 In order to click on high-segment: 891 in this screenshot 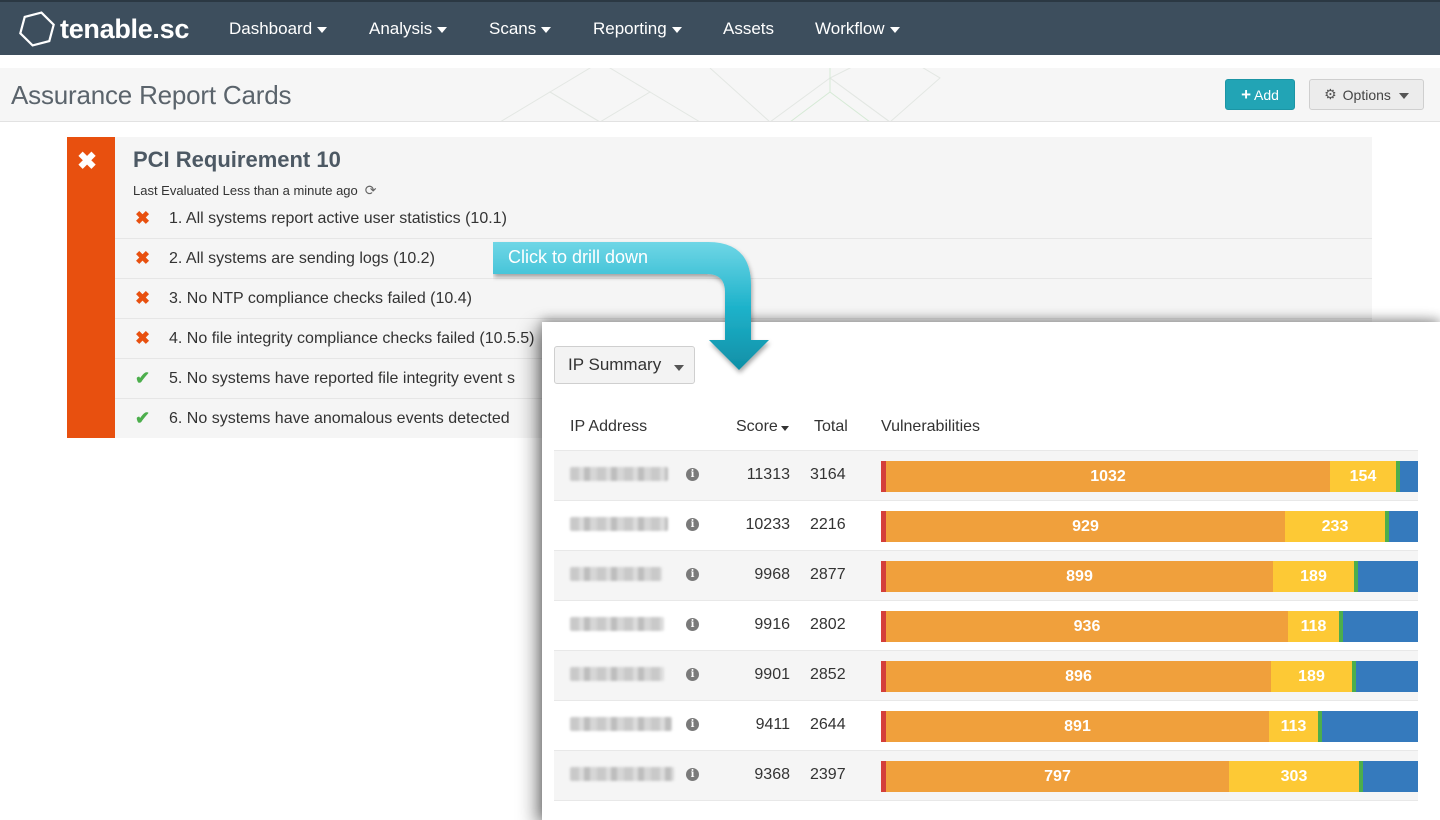, I will do `click(1077, 726)`.